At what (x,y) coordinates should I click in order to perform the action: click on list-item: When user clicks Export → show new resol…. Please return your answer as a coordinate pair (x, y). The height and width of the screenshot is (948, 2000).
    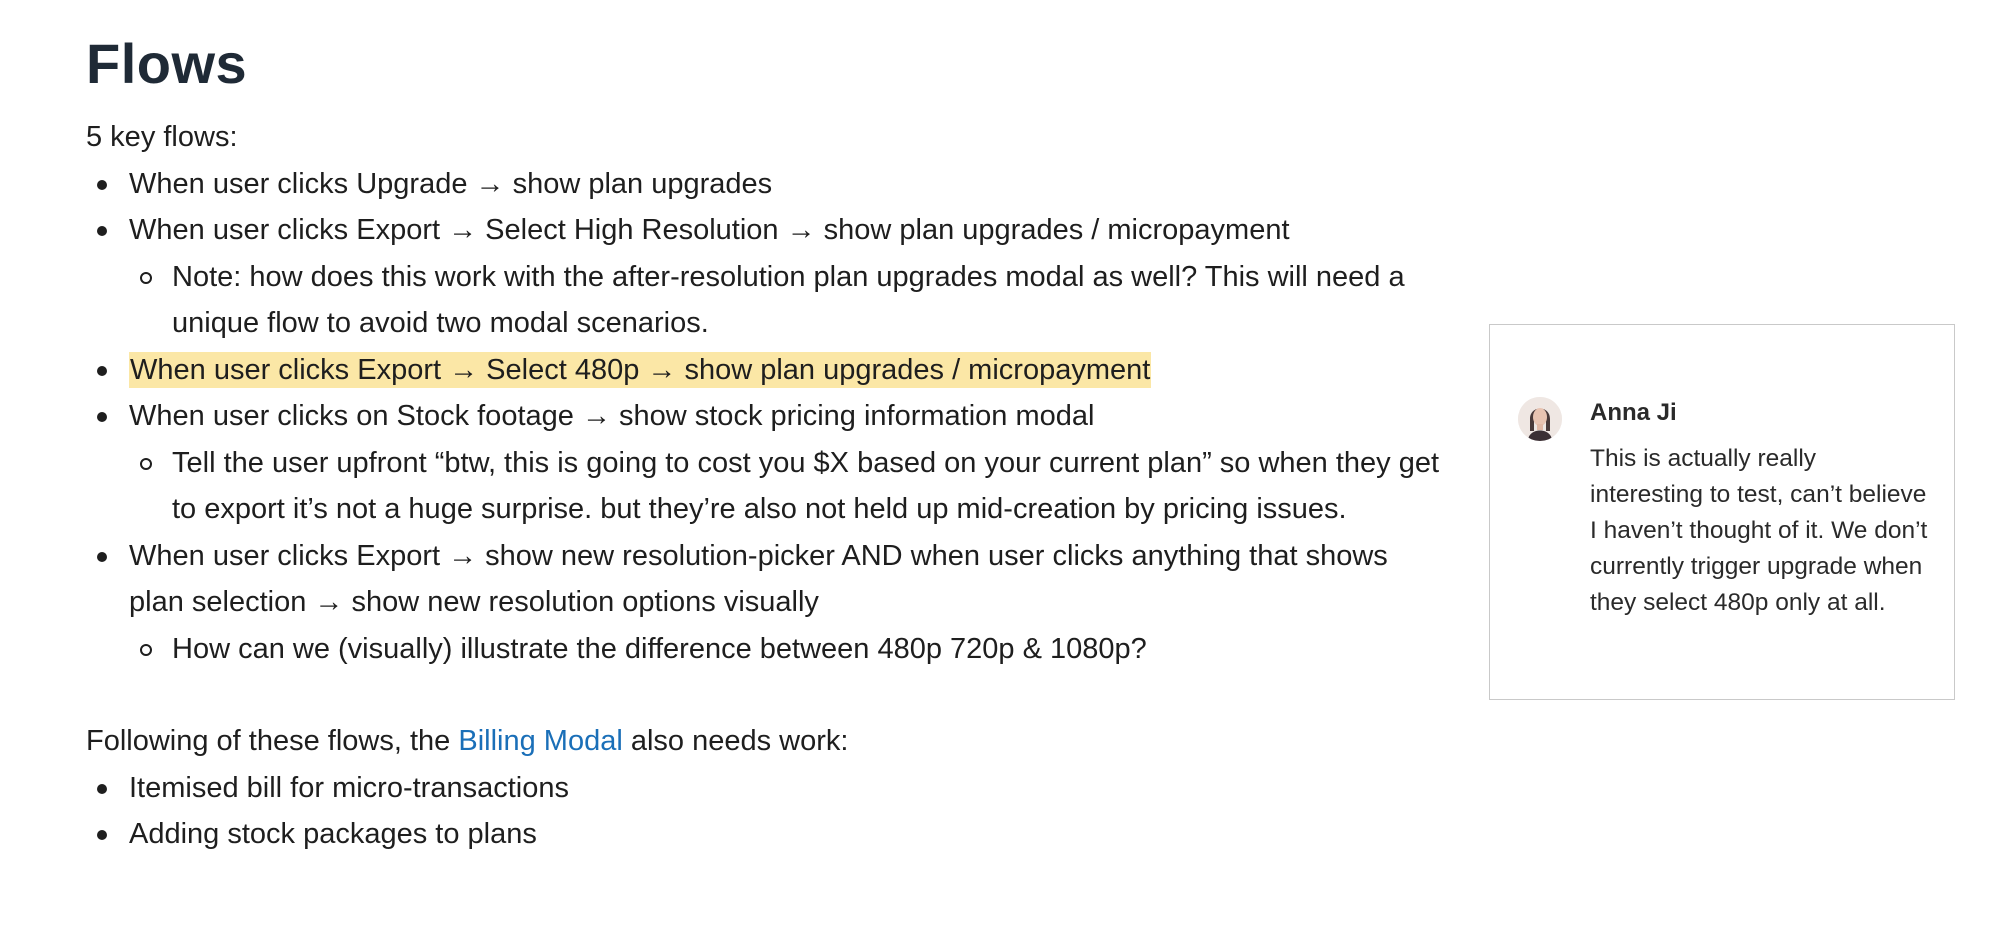
    Looking at the image, I should click on (766, 603).